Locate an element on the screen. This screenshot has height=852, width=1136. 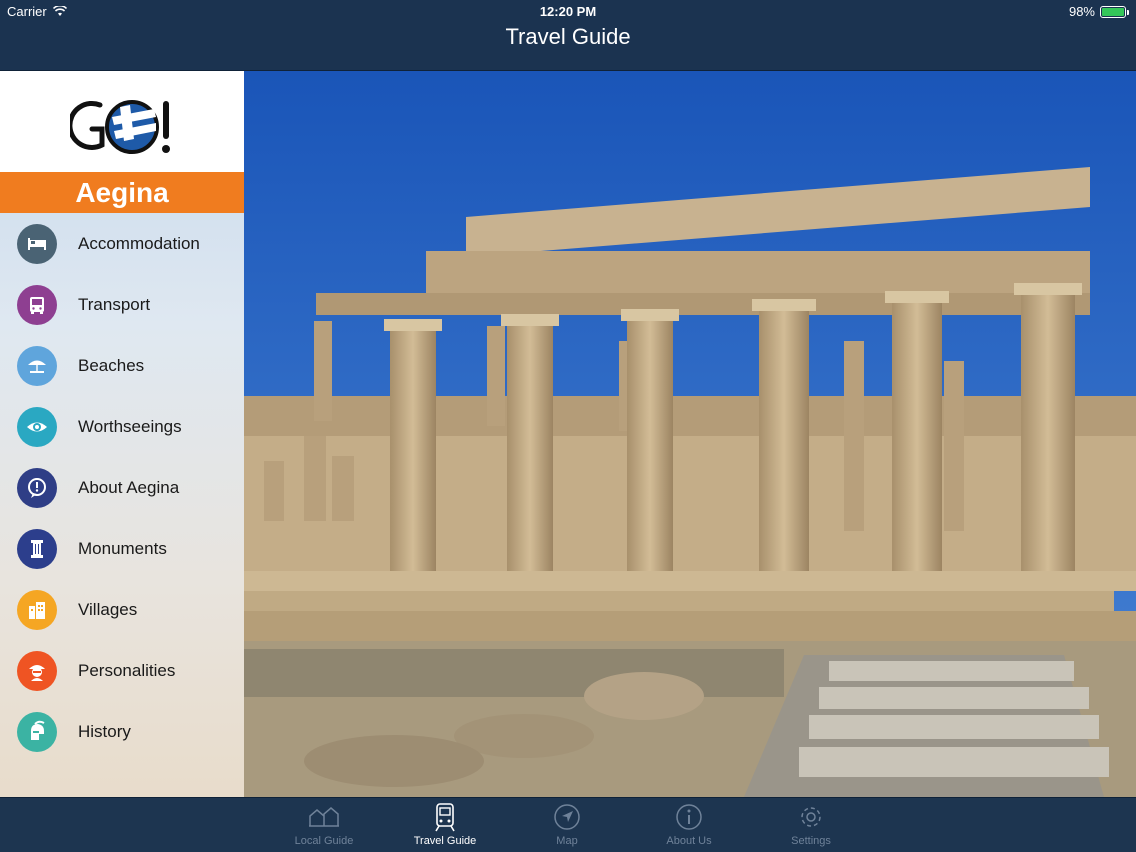
eye-icon is located at coordinates (37, 426).